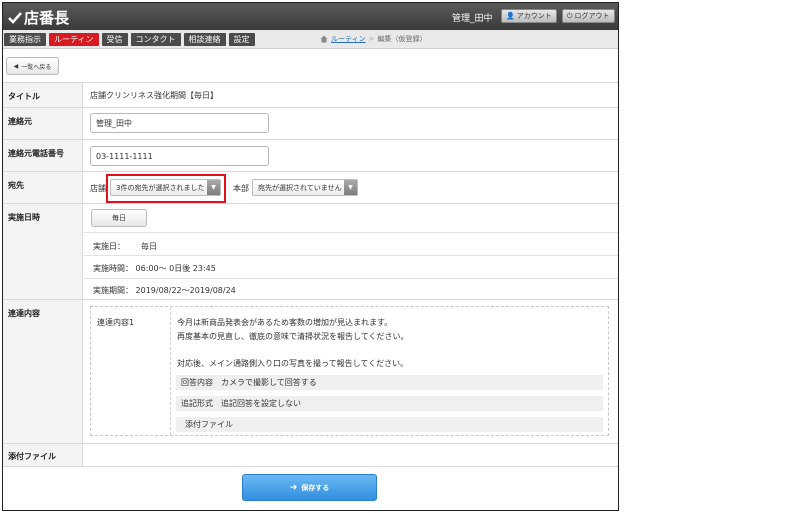 The width and height of the screenshot is (800, 513). Describe the element at coordinates (241, 188) in the screenshot. I see `hq-label: 本部` at that location.